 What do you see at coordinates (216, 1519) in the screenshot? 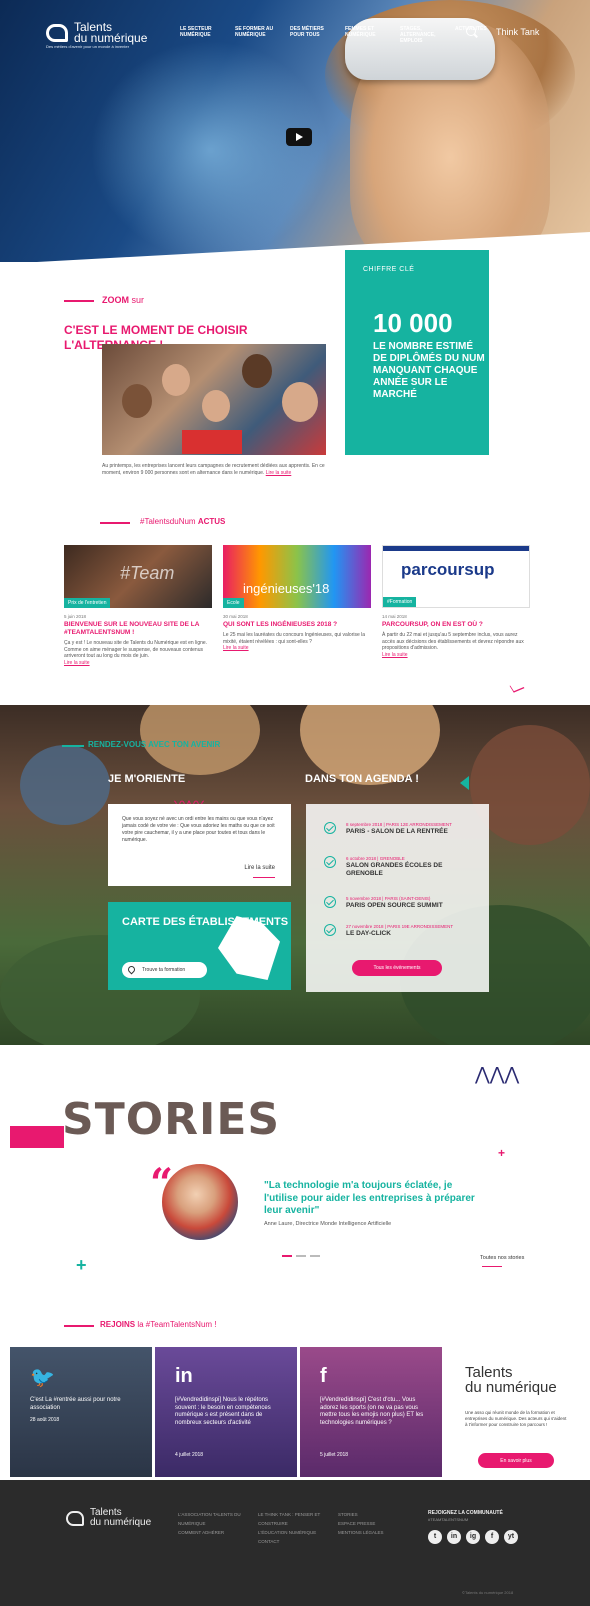
I see `footer-link: L'ASSOCIATION TALENTS DU NUMÉRIQUE` at bounding box center [216, 1519].